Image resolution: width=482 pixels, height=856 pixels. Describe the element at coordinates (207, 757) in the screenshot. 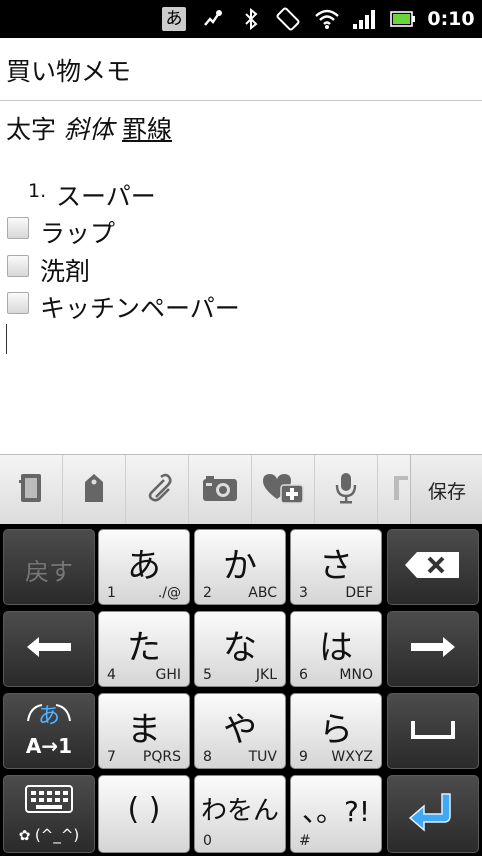

I see `key-number: 8` at that location.